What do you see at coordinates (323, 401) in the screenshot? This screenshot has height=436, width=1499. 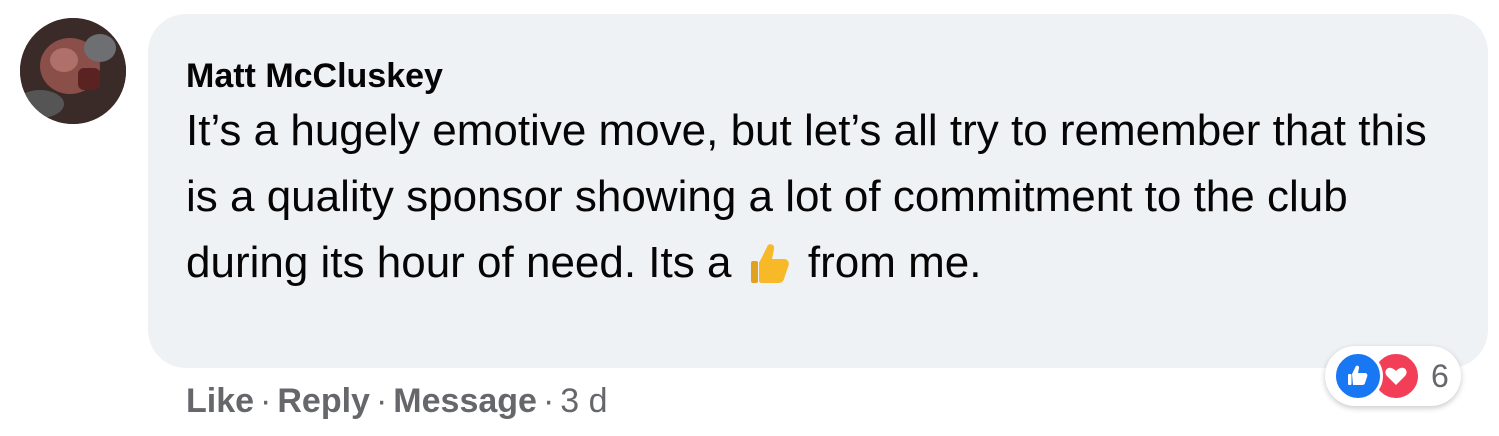 I see `reply-button: Reply` at bounding box center [323, 401].